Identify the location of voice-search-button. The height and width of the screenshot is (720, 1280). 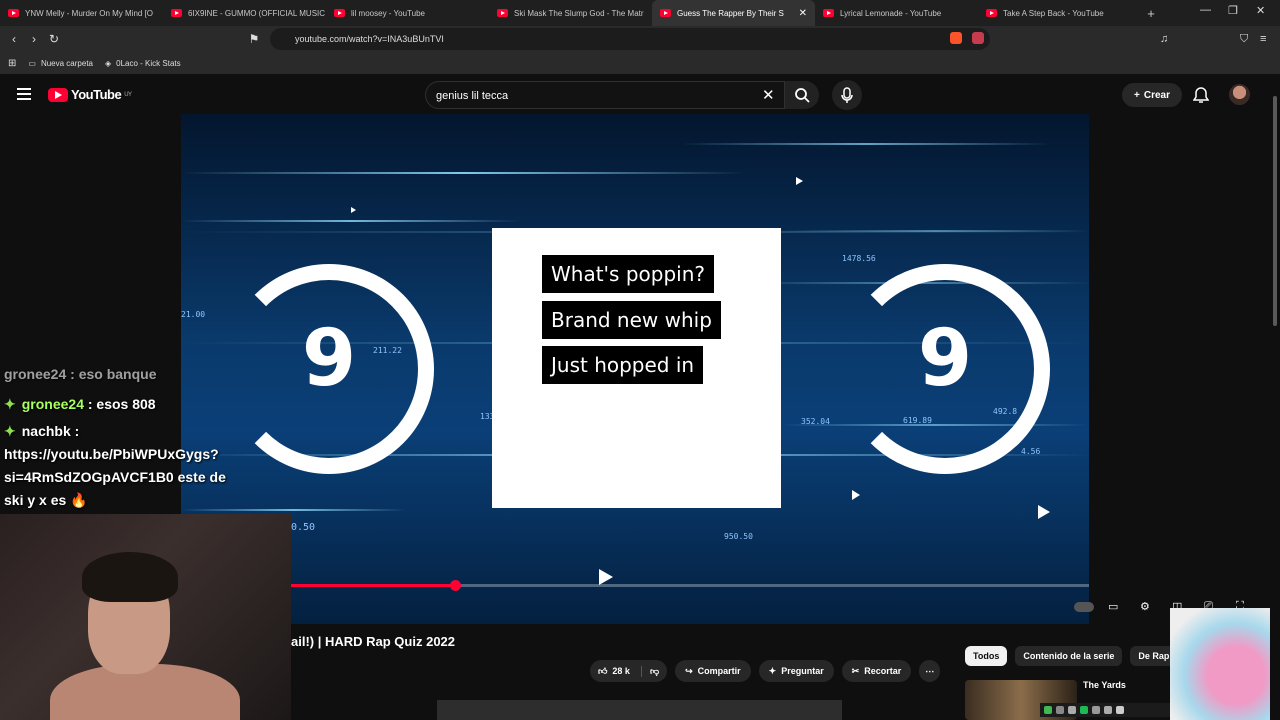
(847, 95).